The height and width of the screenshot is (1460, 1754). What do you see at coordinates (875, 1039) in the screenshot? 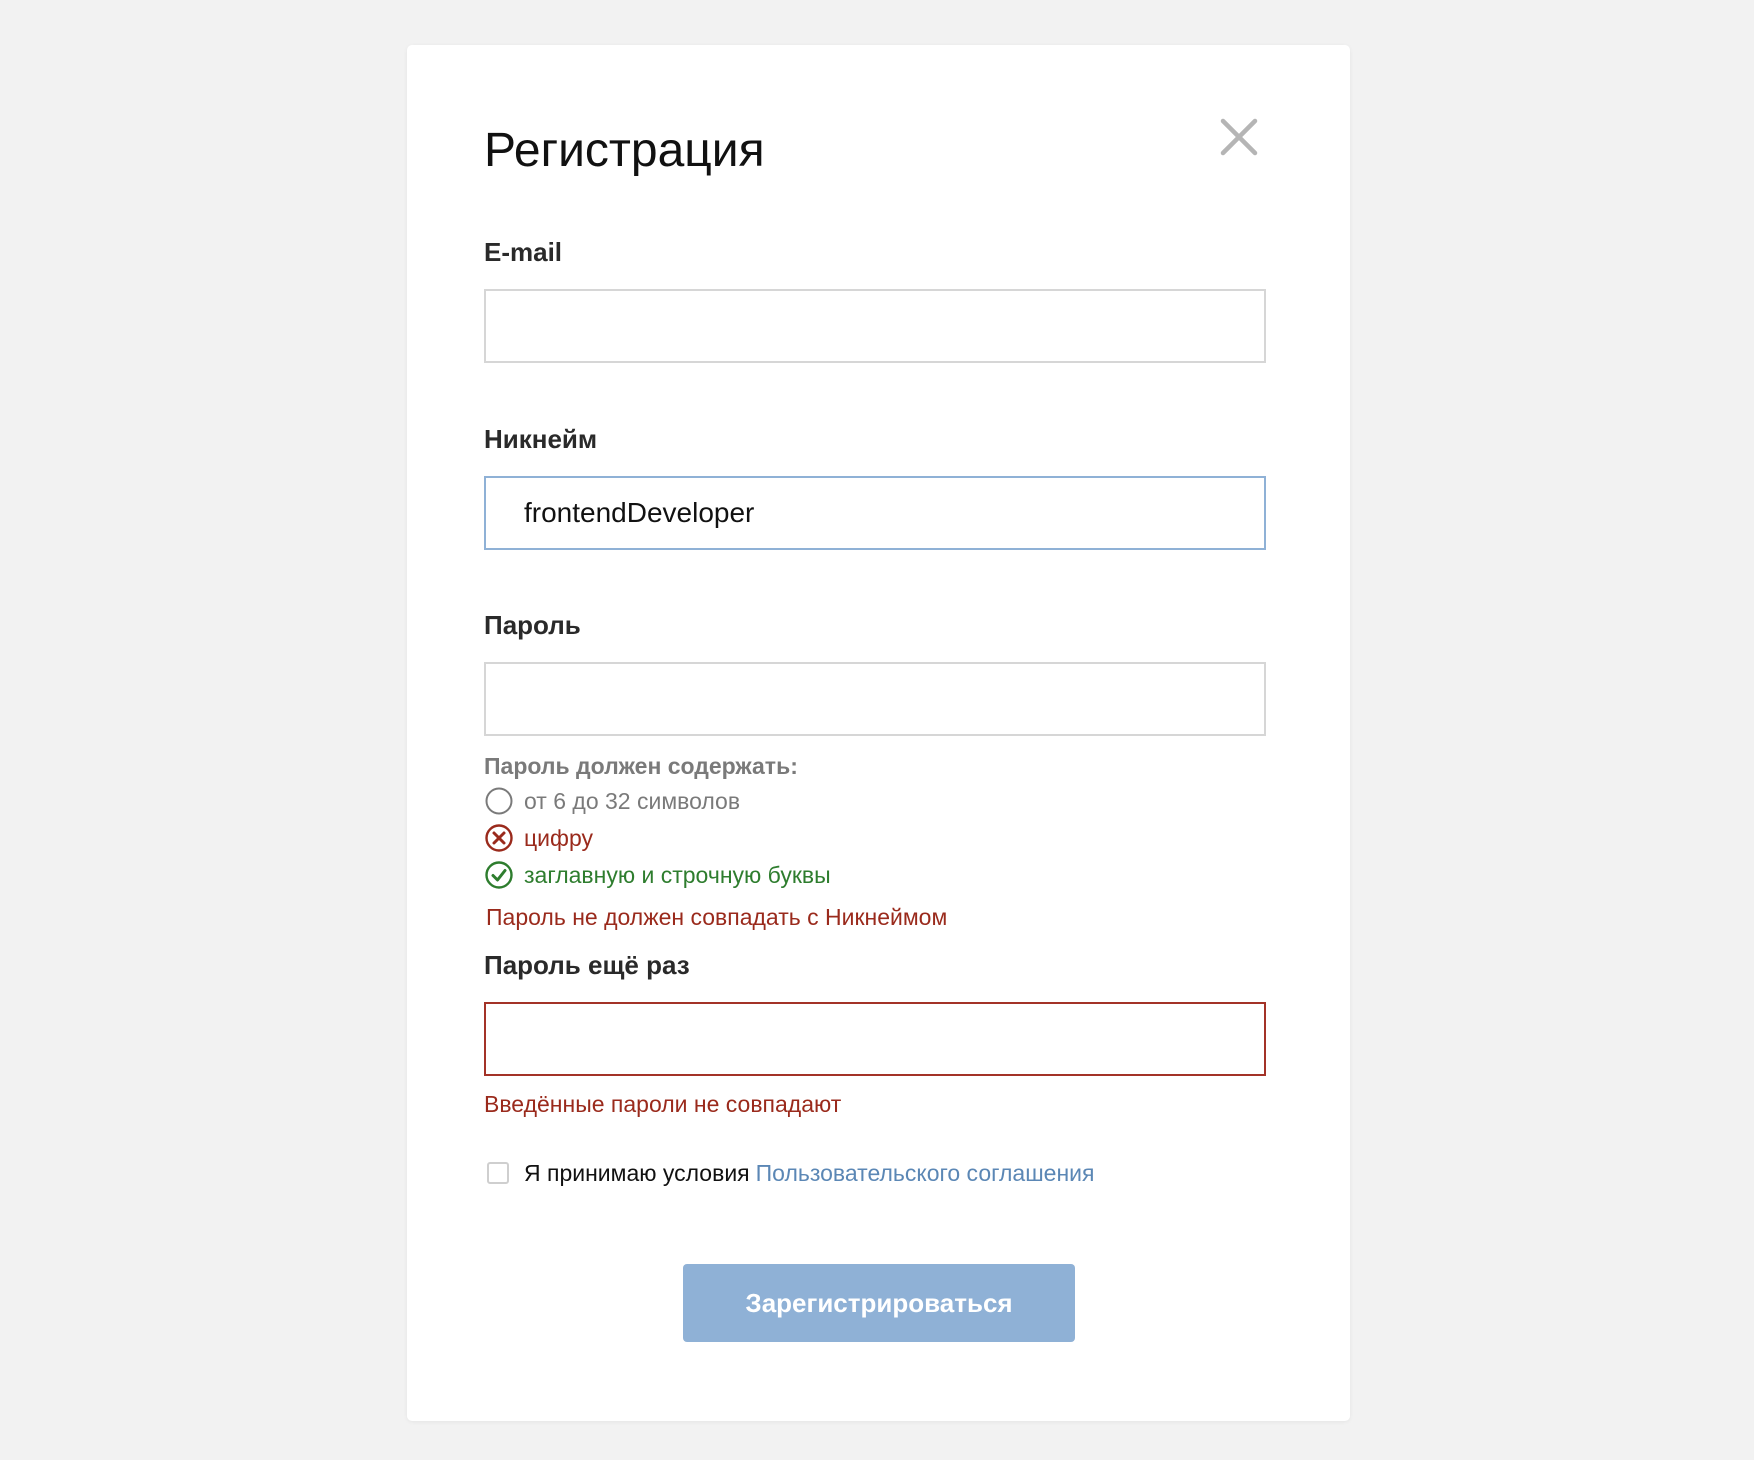
I see `password-repeat-field` at bounding box center [875, 1039].